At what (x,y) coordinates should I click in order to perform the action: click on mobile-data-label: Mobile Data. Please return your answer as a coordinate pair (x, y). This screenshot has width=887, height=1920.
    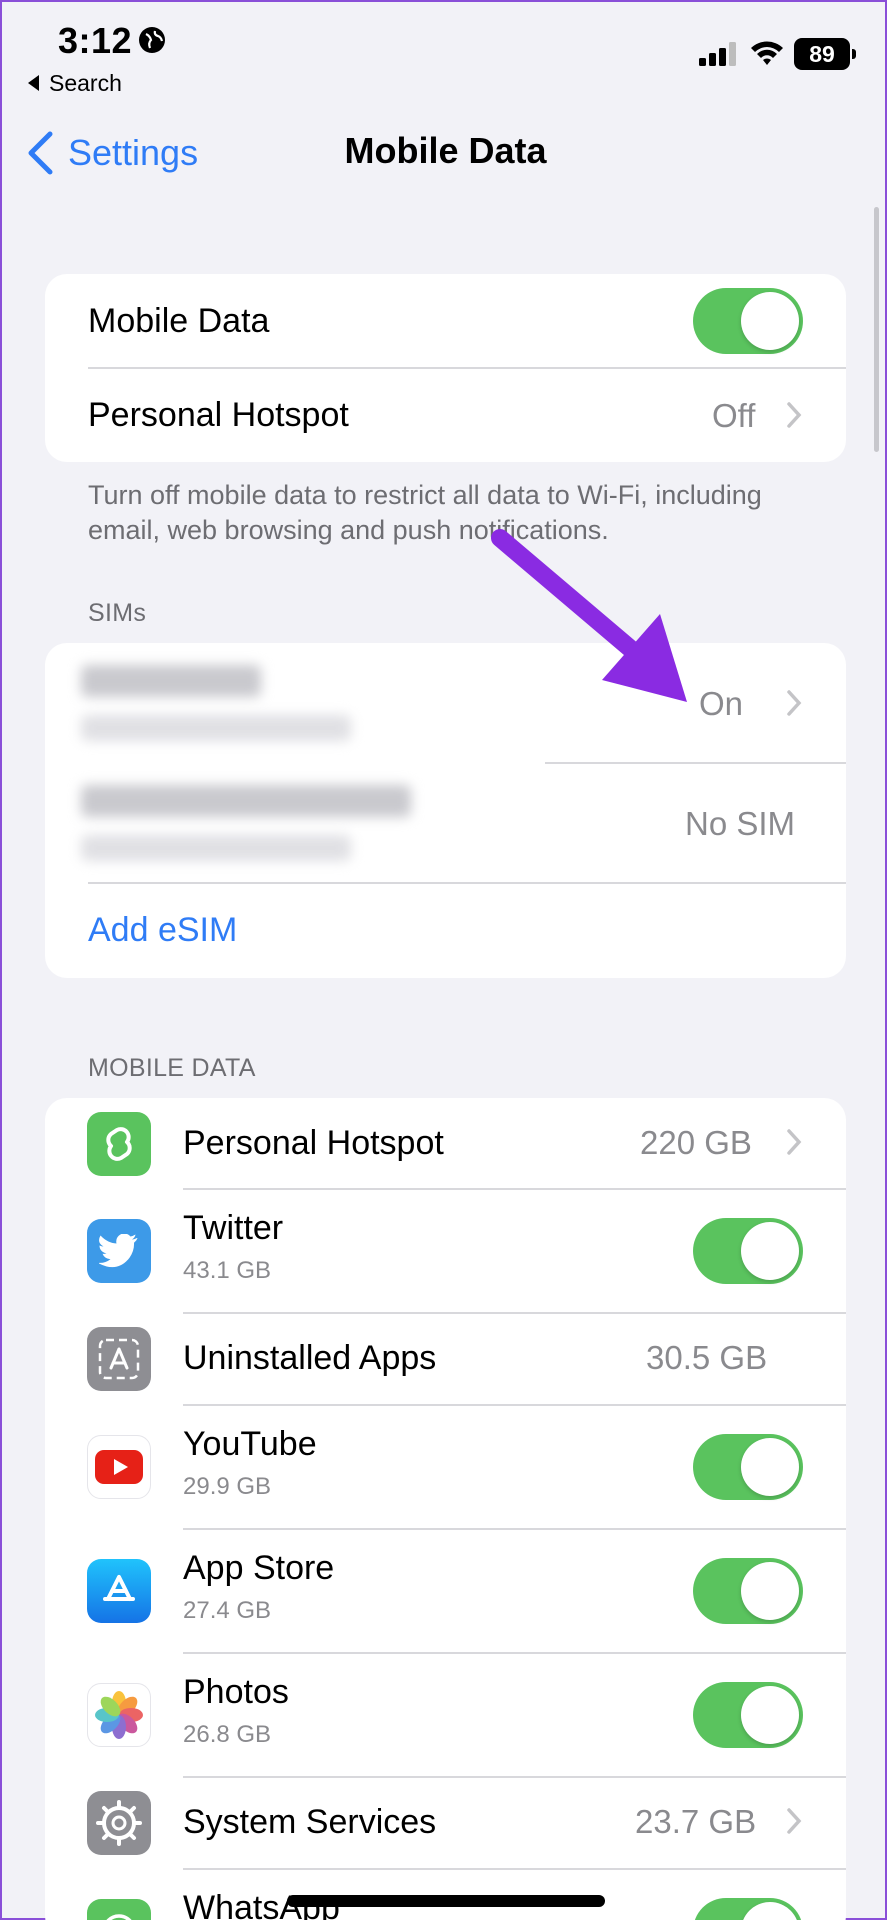
    Looking at the image, I should click on (179, 321).